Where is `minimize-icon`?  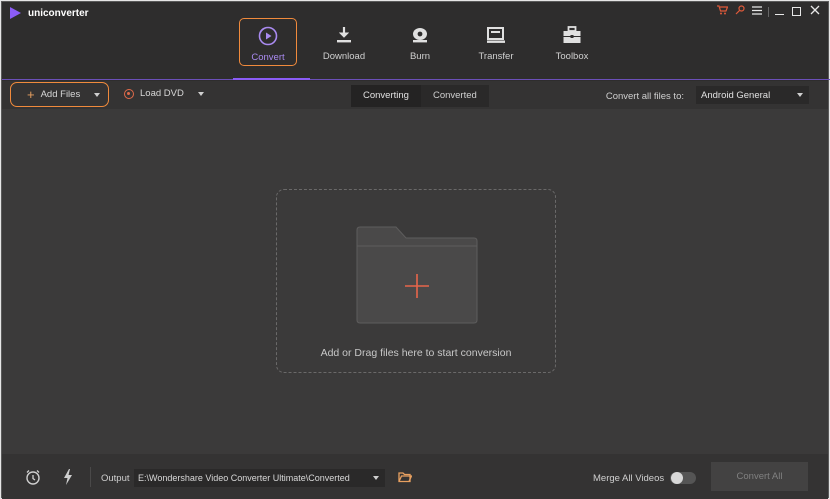 minimize-icon is located at coordinates (779, 14).